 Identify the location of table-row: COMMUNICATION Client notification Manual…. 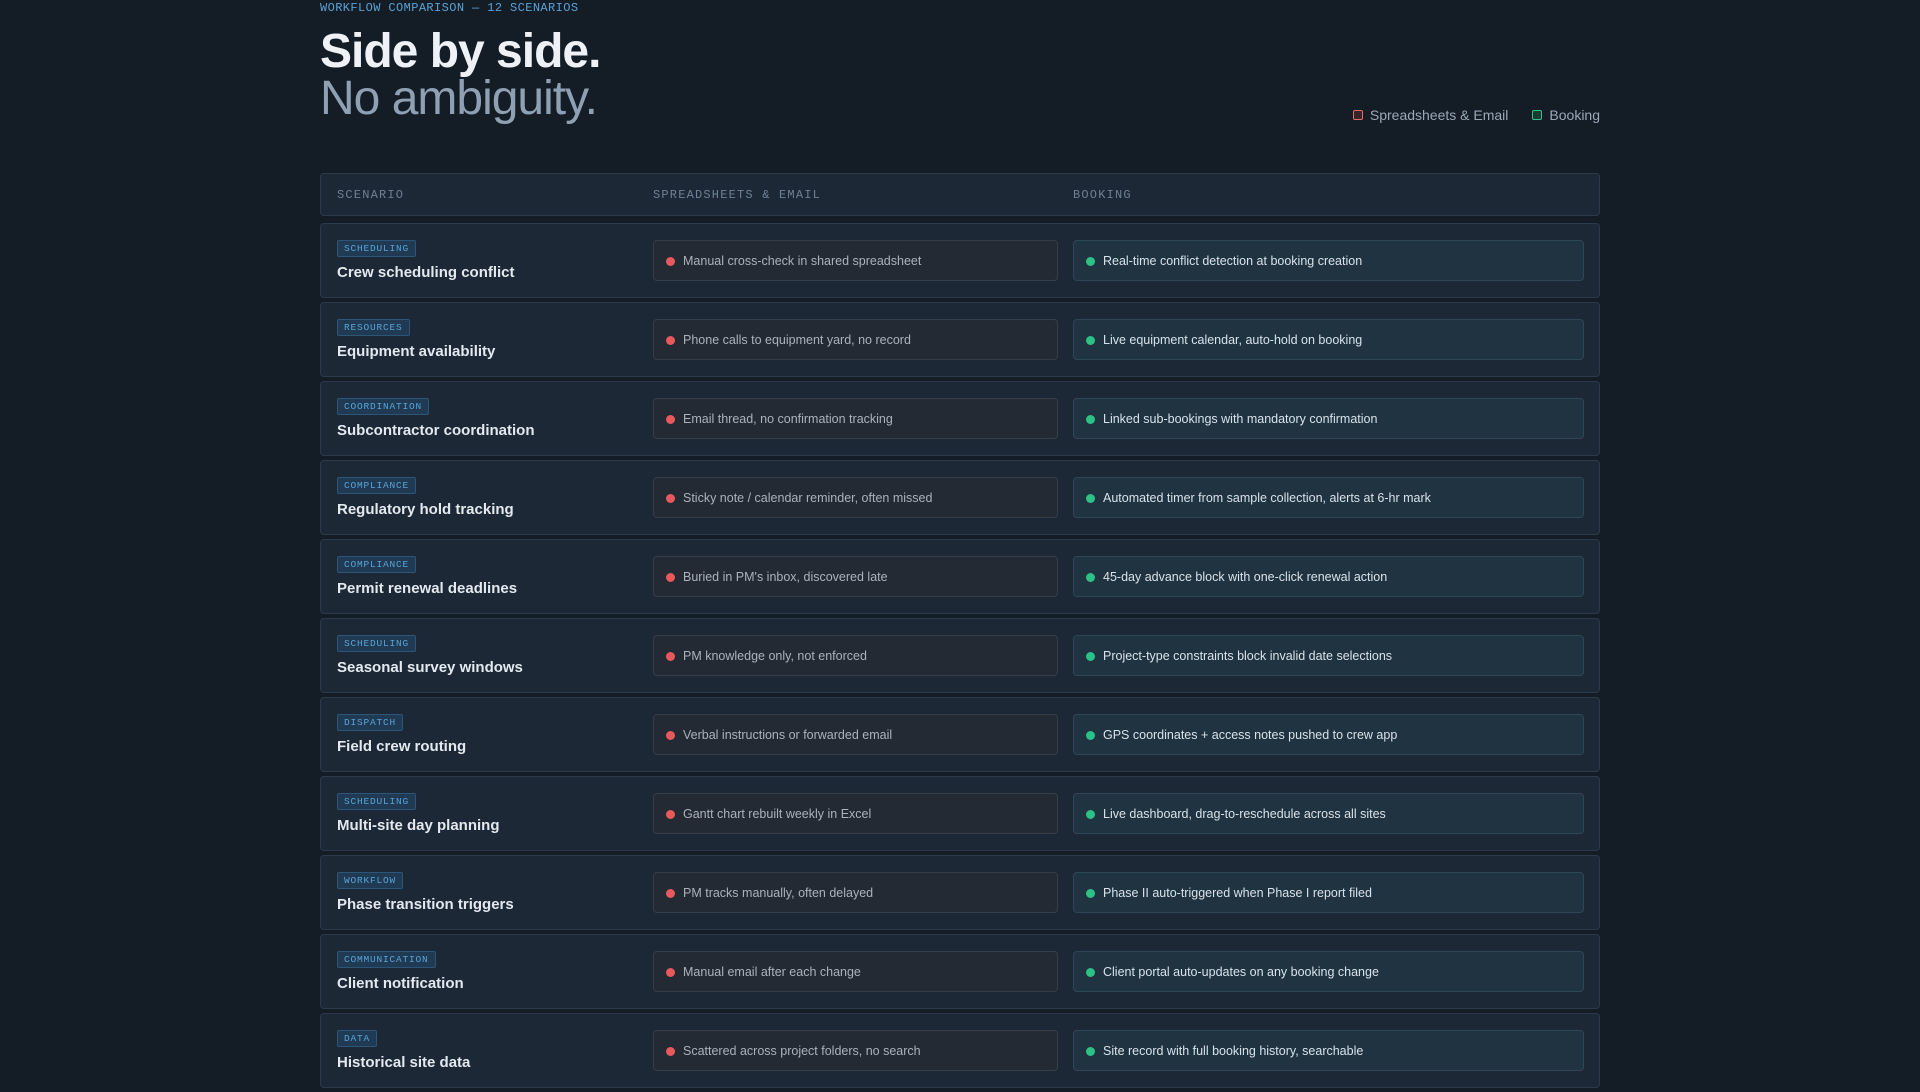
(960, 971).